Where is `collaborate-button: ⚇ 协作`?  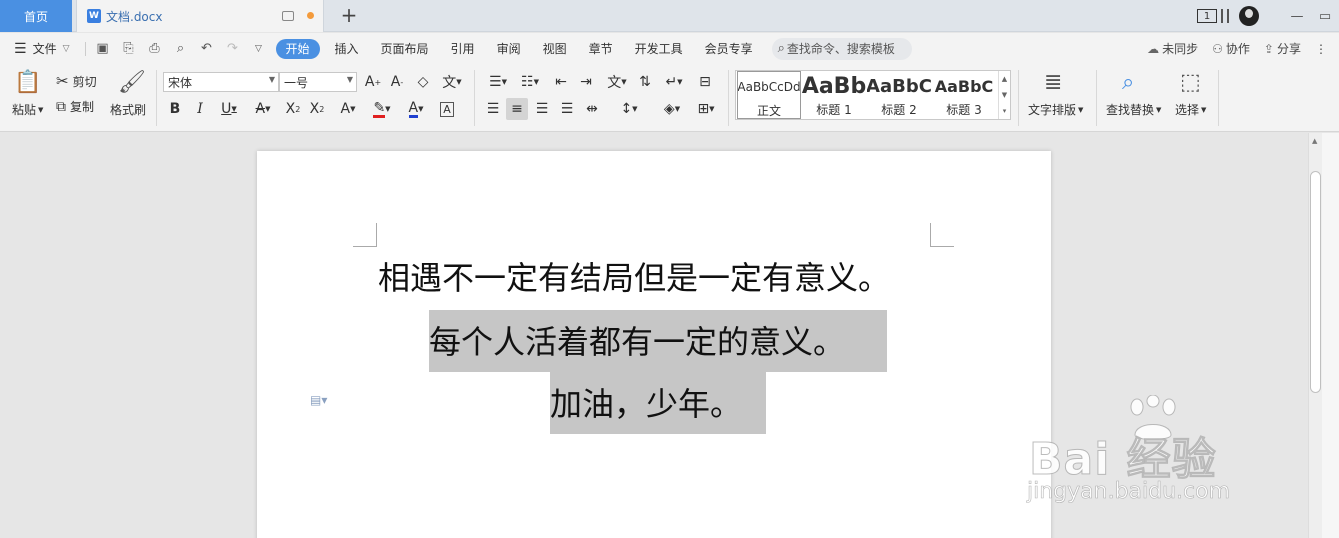
collaborate-button: ⚇ 协作 is located at coordinates (1231, 48).